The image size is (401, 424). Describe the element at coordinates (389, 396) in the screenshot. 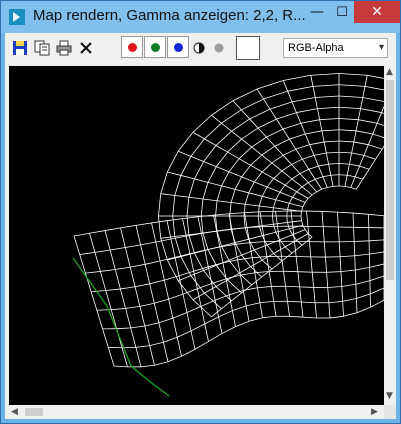

I see `scroll-down-icon: ▼` at that location.